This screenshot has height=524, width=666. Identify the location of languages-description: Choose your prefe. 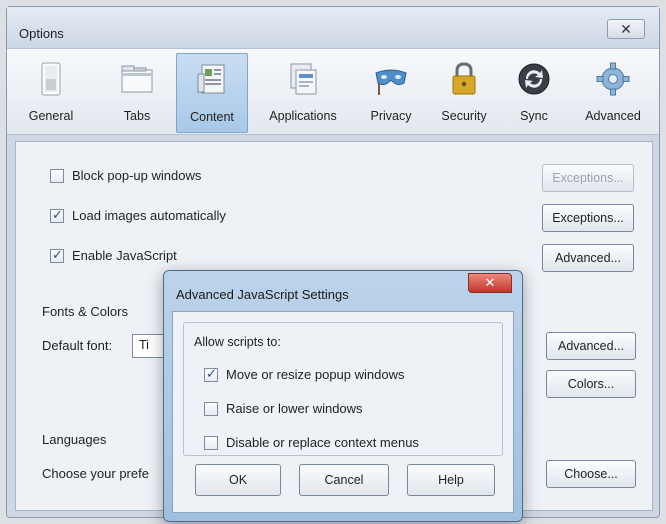
(95, 473).